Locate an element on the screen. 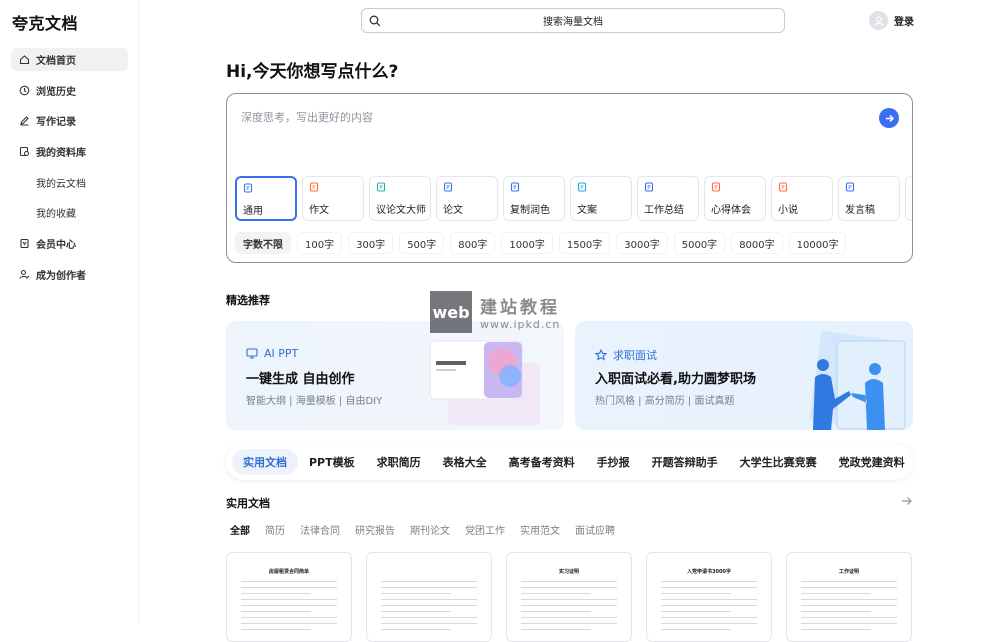 The image size is (1000, 642). doc-card is located at coordinates (429, 597).